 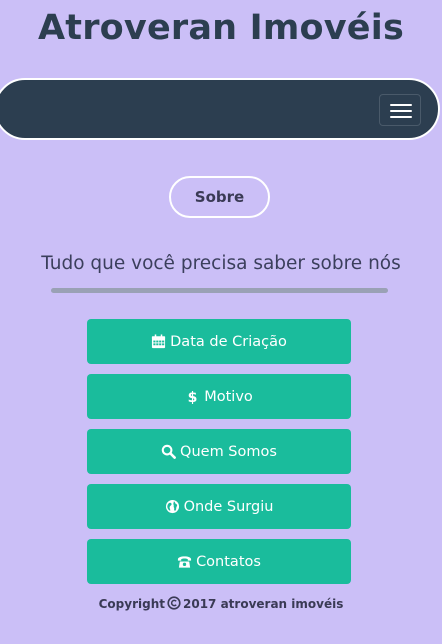 I want to click on search-icon, so click(x=168, y=451).